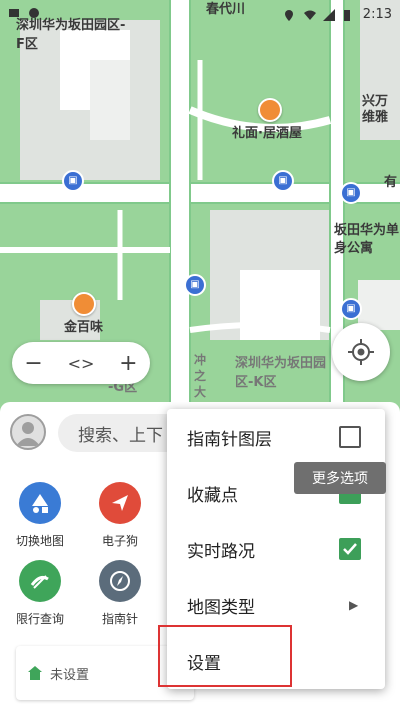 The height and width of the screenshot is (715, 400). What do you see at coordinates (281, 373) in the screenshot?
I see `map-label-k-zone: 深圳华为坂田园区-K区` at bounding box center [281, 373].